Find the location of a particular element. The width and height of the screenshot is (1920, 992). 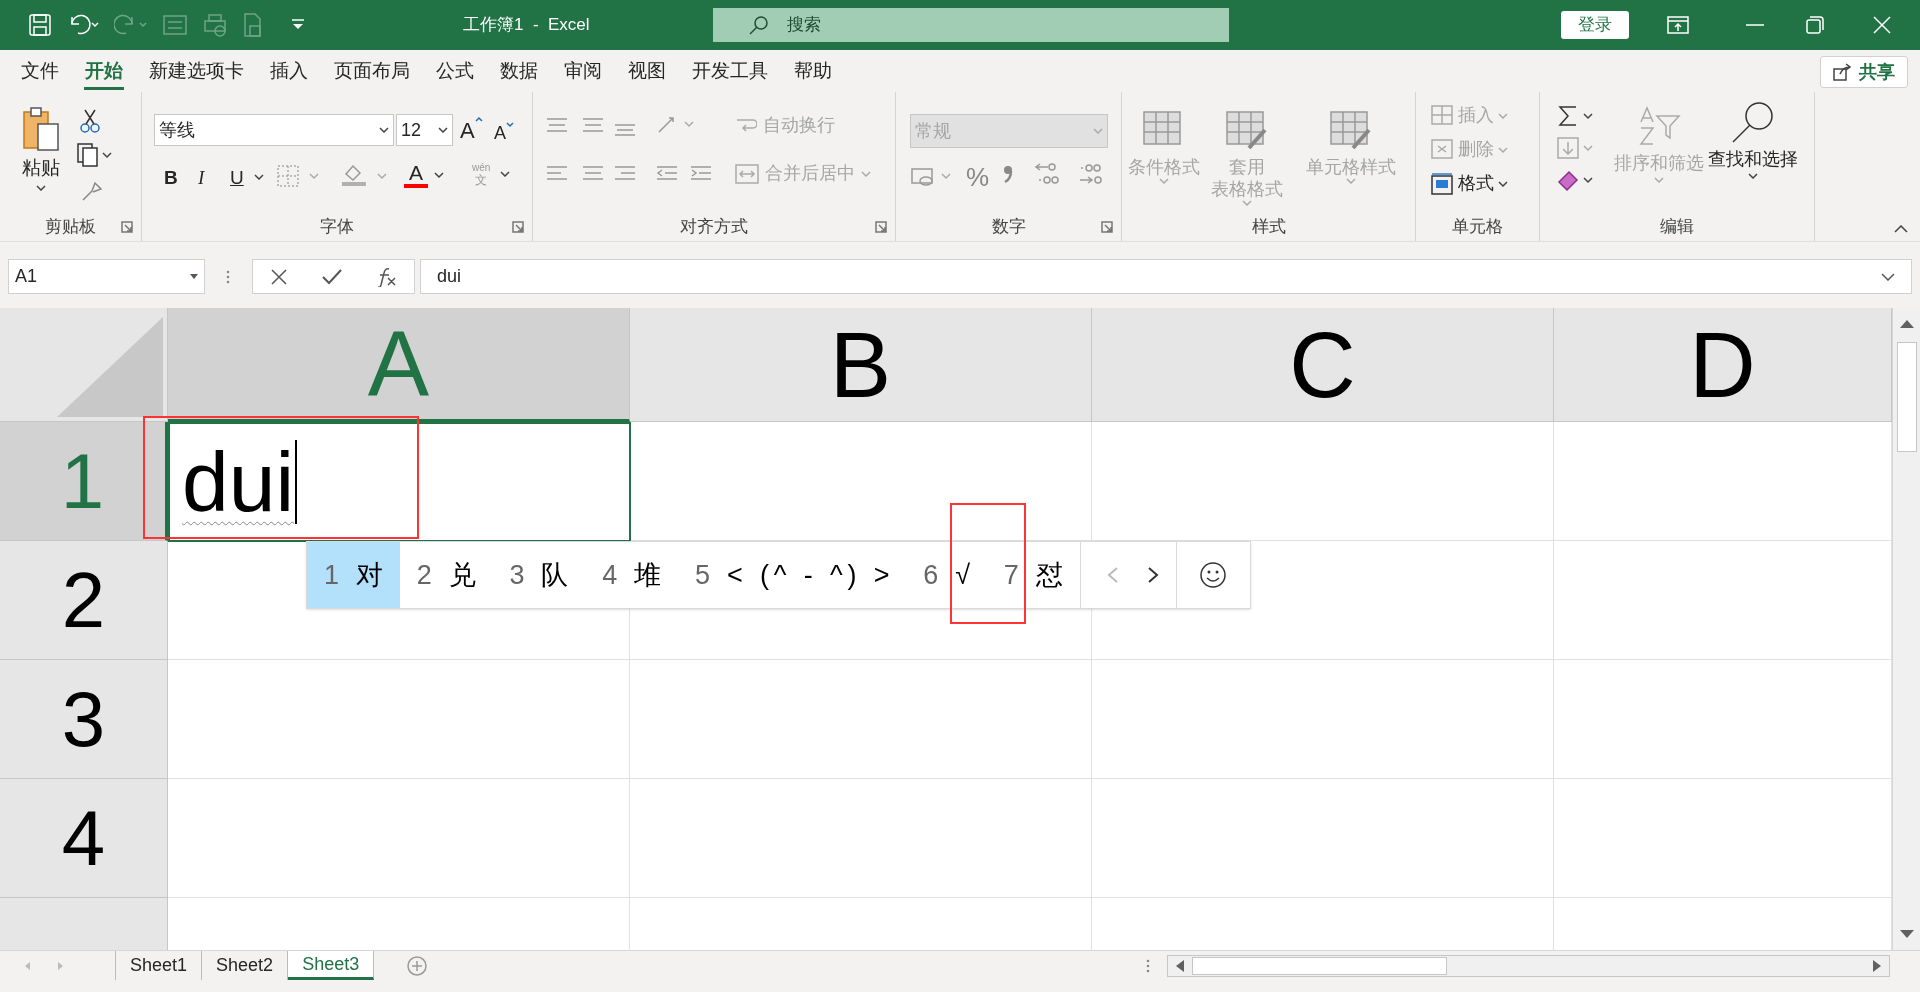

formula-field: dui is located at coordinates (1166, 276).